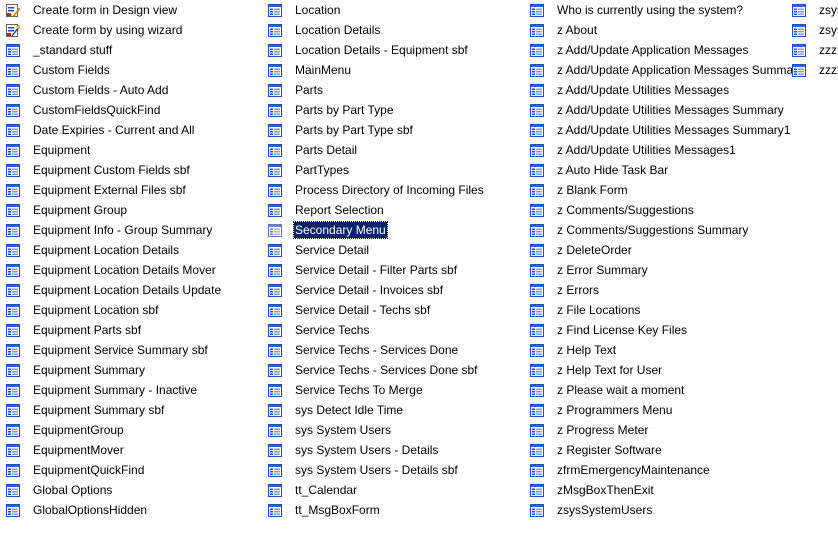  I want to click on list-item: EquipmentGroup, so click(131, 430).